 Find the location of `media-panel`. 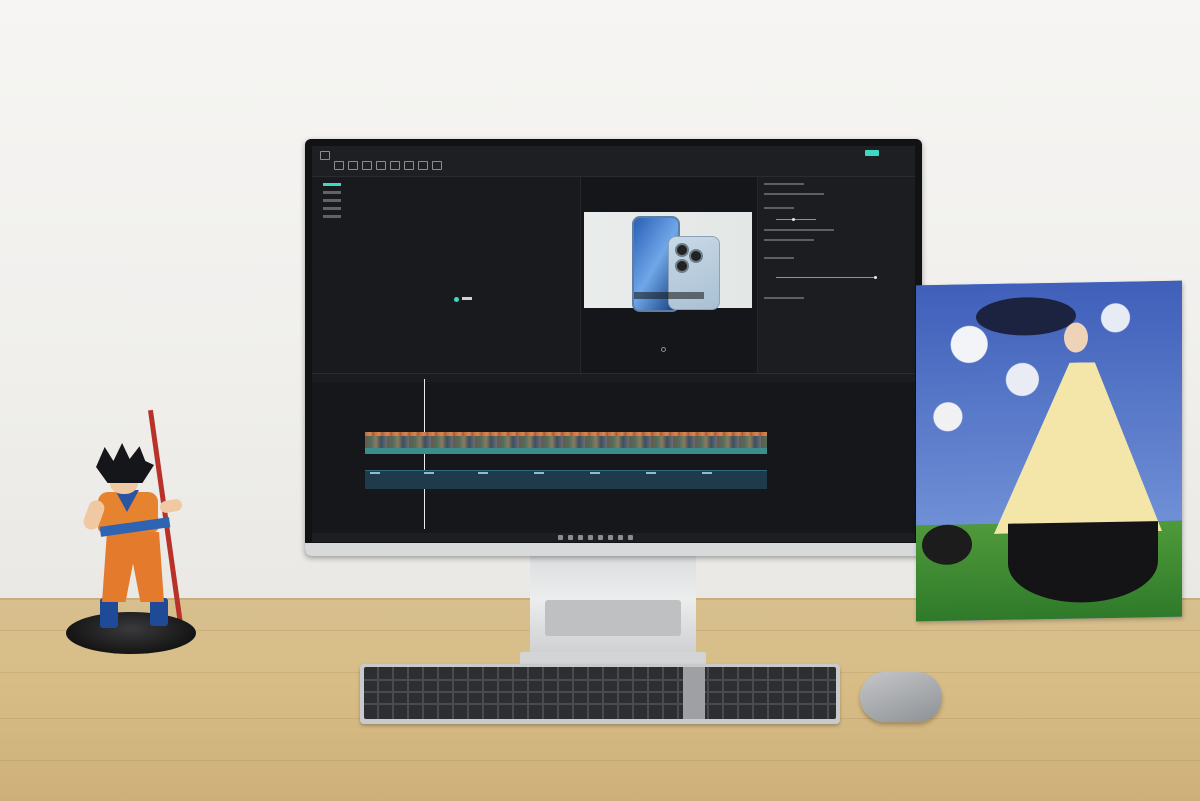

media-panel is located at coordinates (446, 275).